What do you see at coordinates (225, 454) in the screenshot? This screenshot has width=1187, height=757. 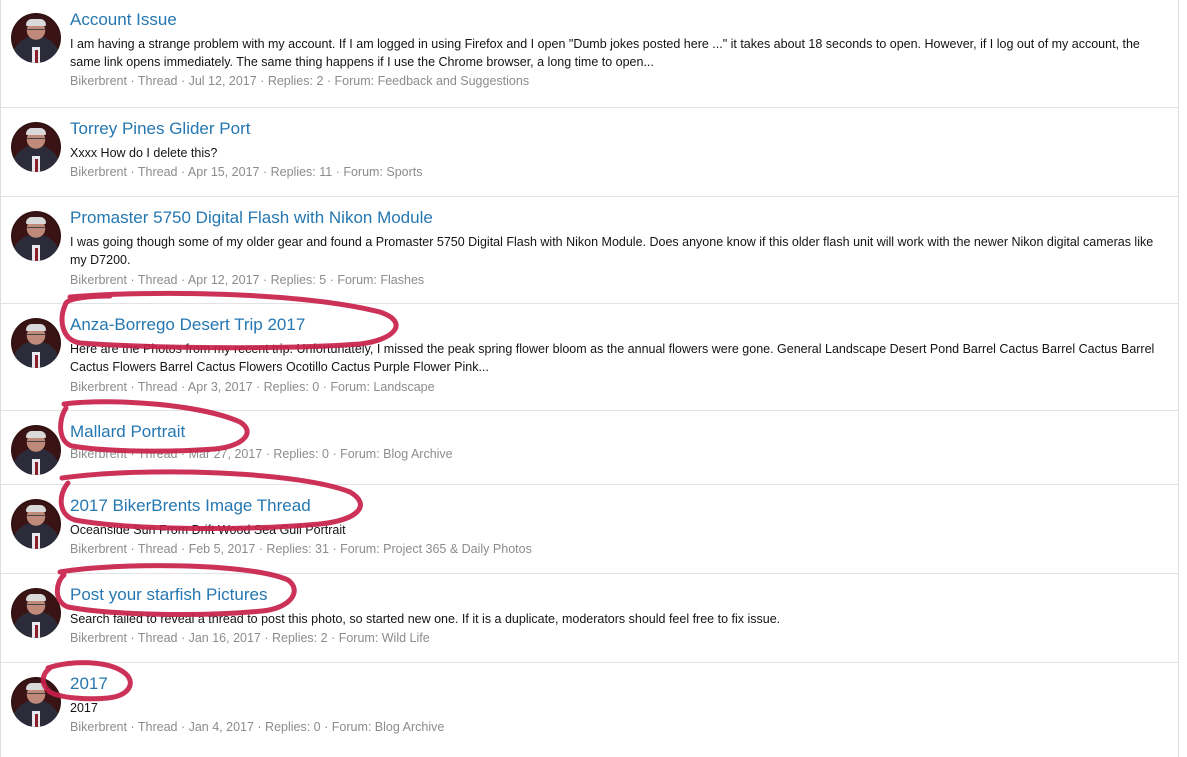 I see `meta-date: Mar 27, 2017` at bounding box center [225, 454].